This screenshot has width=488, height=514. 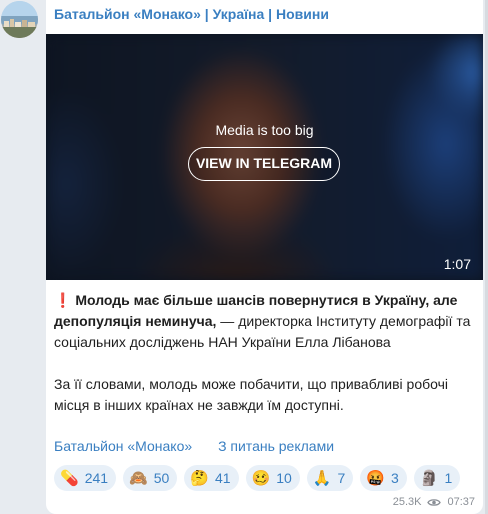 I want to click on reaction-count: 7, so click(x=341, y=478).